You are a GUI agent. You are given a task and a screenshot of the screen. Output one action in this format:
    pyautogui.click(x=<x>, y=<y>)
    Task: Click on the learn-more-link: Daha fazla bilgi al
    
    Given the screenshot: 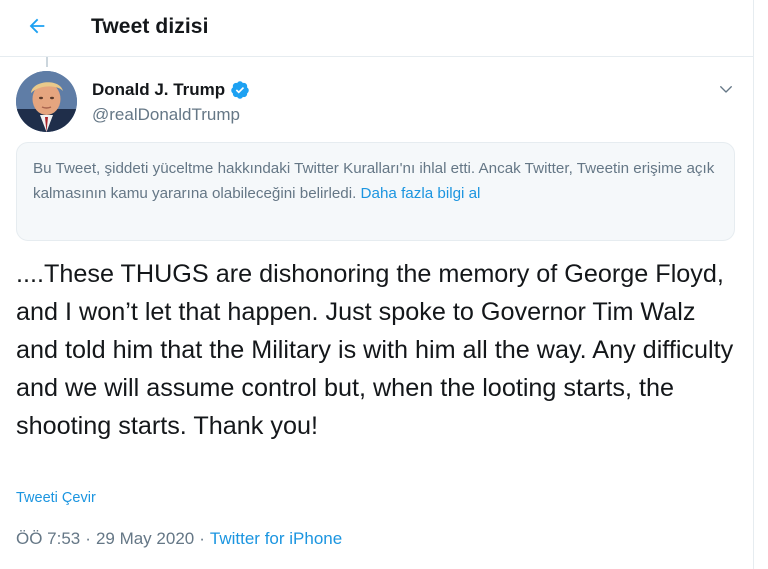 What is the action you would take?
    pyautogui.click(x=421, y=193)
    